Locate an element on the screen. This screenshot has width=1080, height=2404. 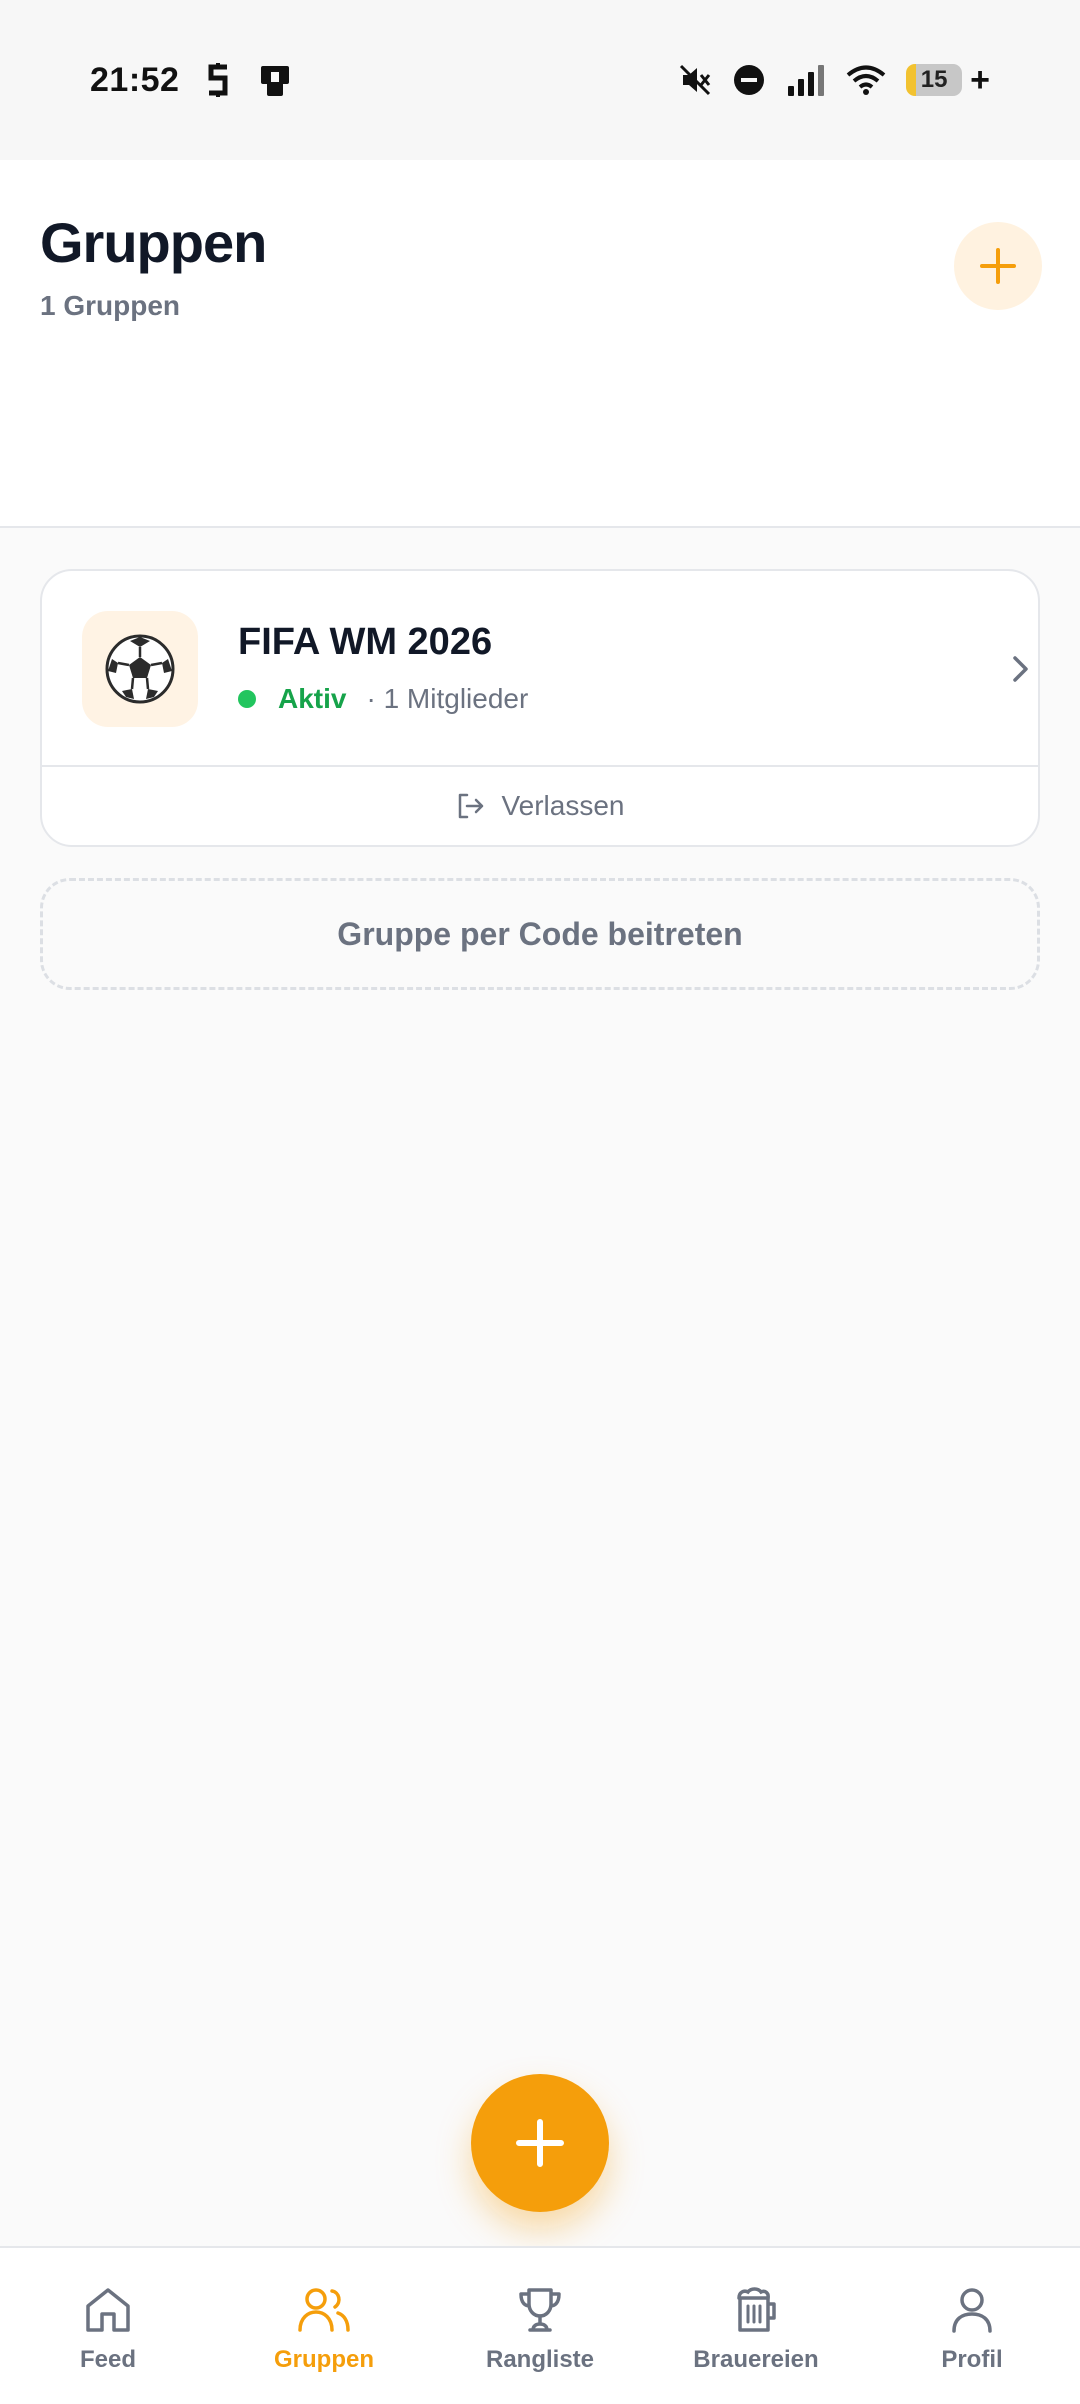
status-time: 21:52 is located at coordinates (135, 79).